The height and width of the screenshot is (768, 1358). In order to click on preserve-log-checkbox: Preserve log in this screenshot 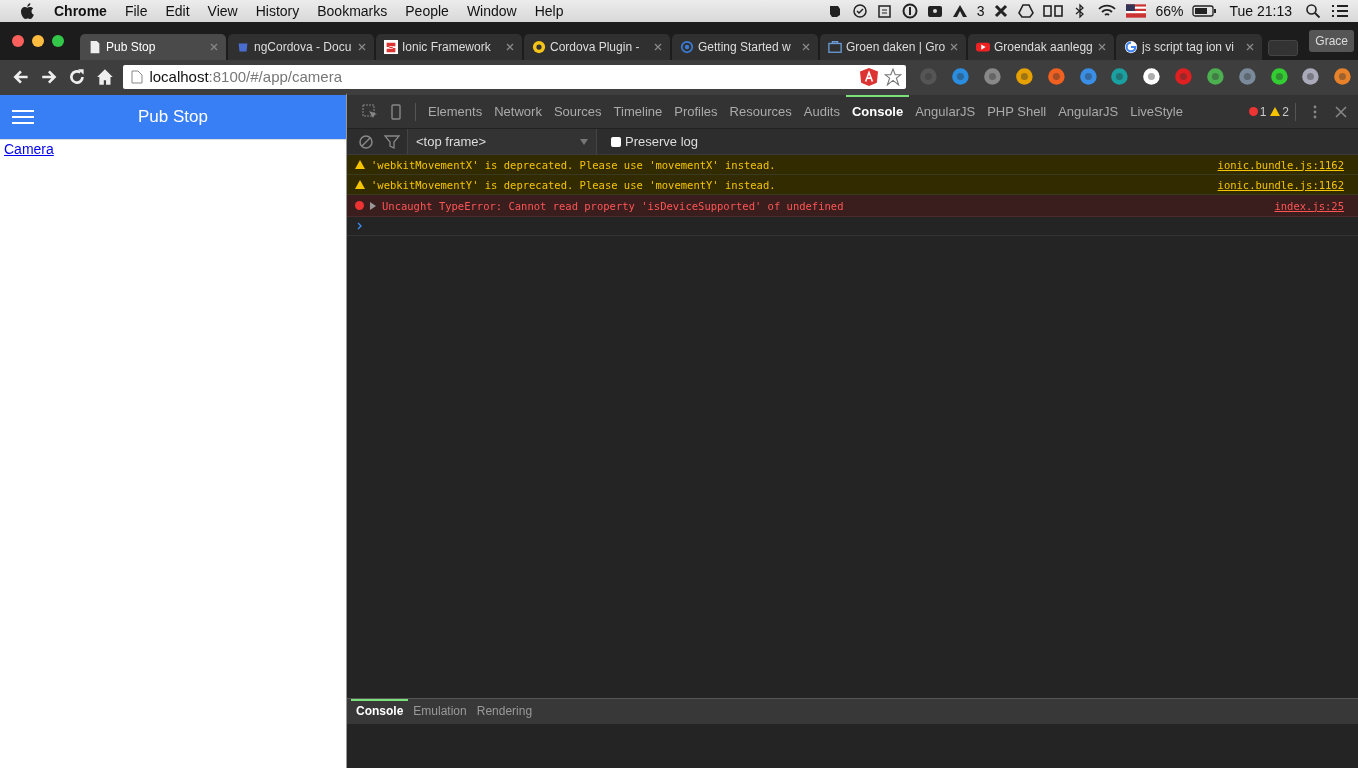, I will do `click(654, 141)`.